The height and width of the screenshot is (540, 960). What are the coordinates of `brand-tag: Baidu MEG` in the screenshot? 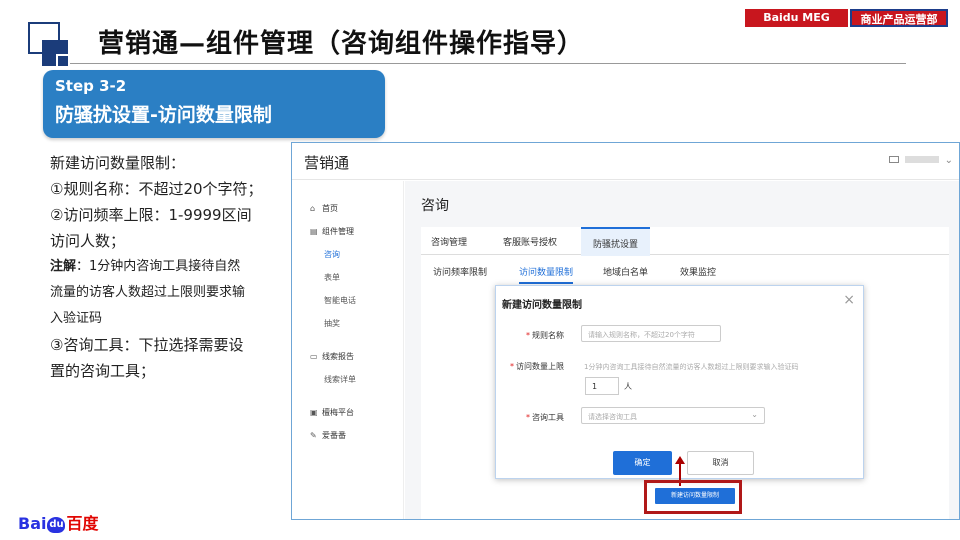 It's located at (796, 18).